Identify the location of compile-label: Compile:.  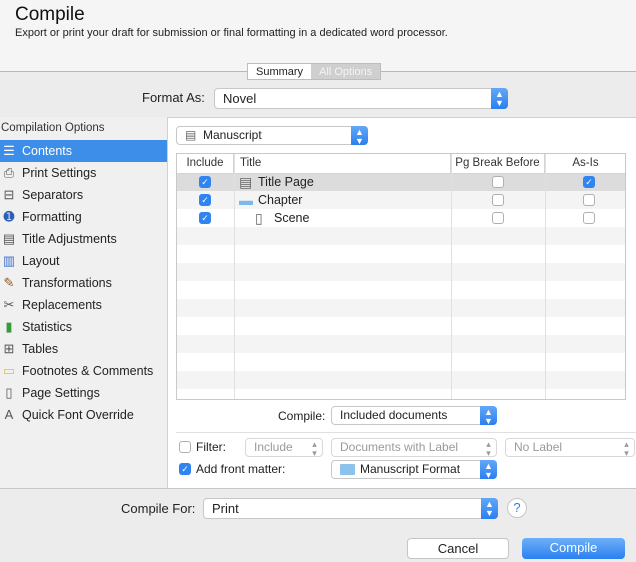
(302, 416).